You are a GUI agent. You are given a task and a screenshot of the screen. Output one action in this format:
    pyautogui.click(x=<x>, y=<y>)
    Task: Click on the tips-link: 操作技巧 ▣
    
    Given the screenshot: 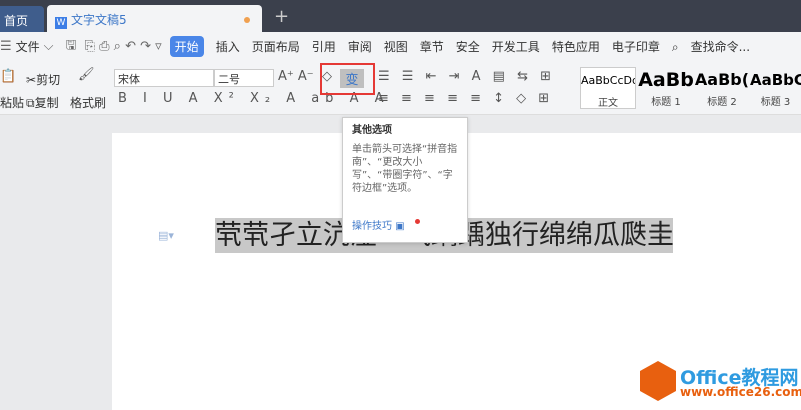 What is the action you would take?
    pyautogui.click(x=378, y=226)
    